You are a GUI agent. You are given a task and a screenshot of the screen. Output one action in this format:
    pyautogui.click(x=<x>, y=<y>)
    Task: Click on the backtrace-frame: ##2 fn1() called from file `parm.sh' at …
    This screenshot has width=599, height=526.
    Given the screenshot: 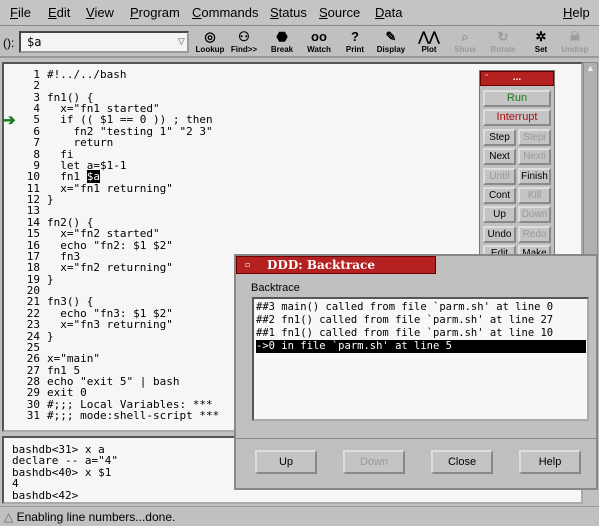 What is the action you would take?
    pyautogui.click(x=421, y=320)
    